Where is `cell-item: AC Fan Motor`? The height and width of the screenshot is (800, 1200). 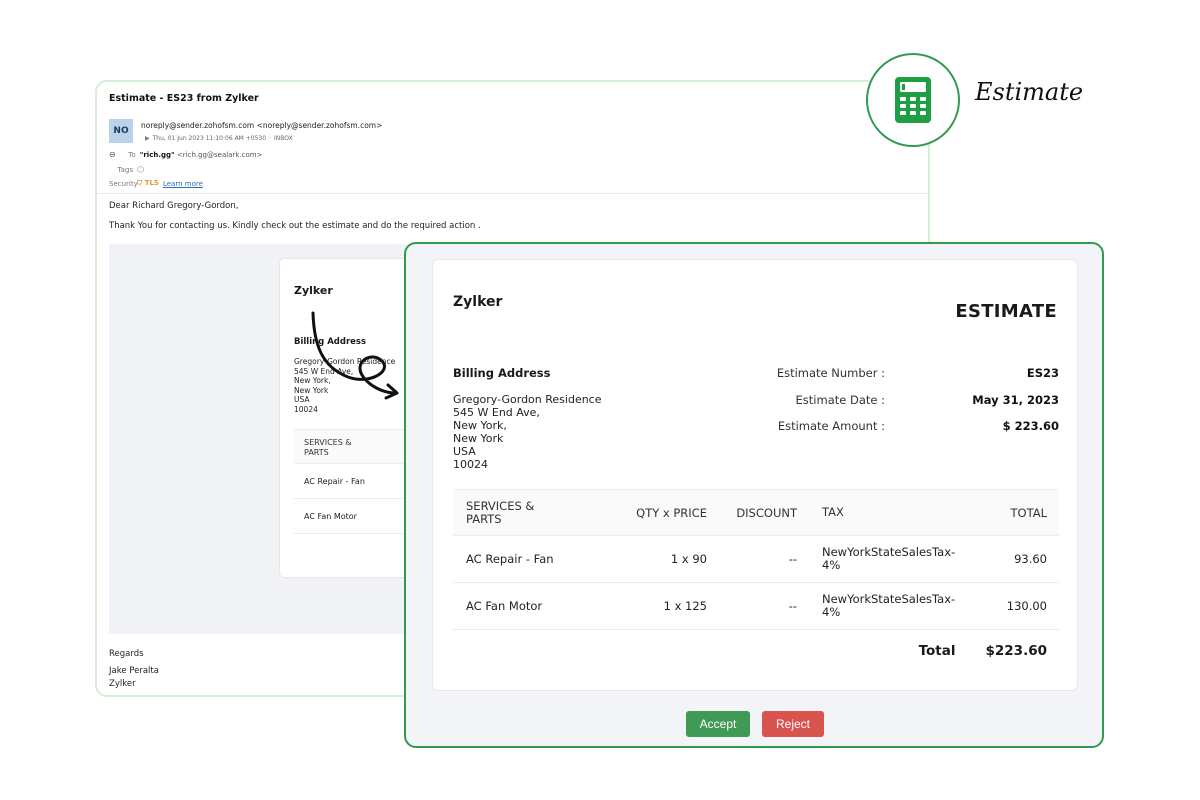
cell-item: AC Fan Motor is located at coordinates (504, 605).